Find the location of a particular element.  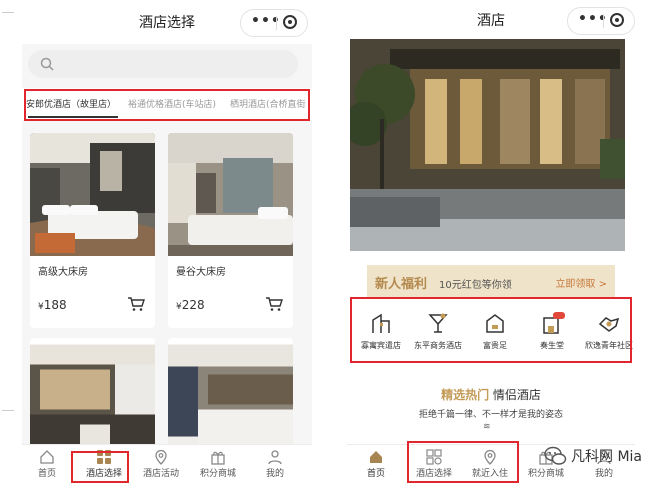

highlight-box-categories is located at coordinates (491, 330).